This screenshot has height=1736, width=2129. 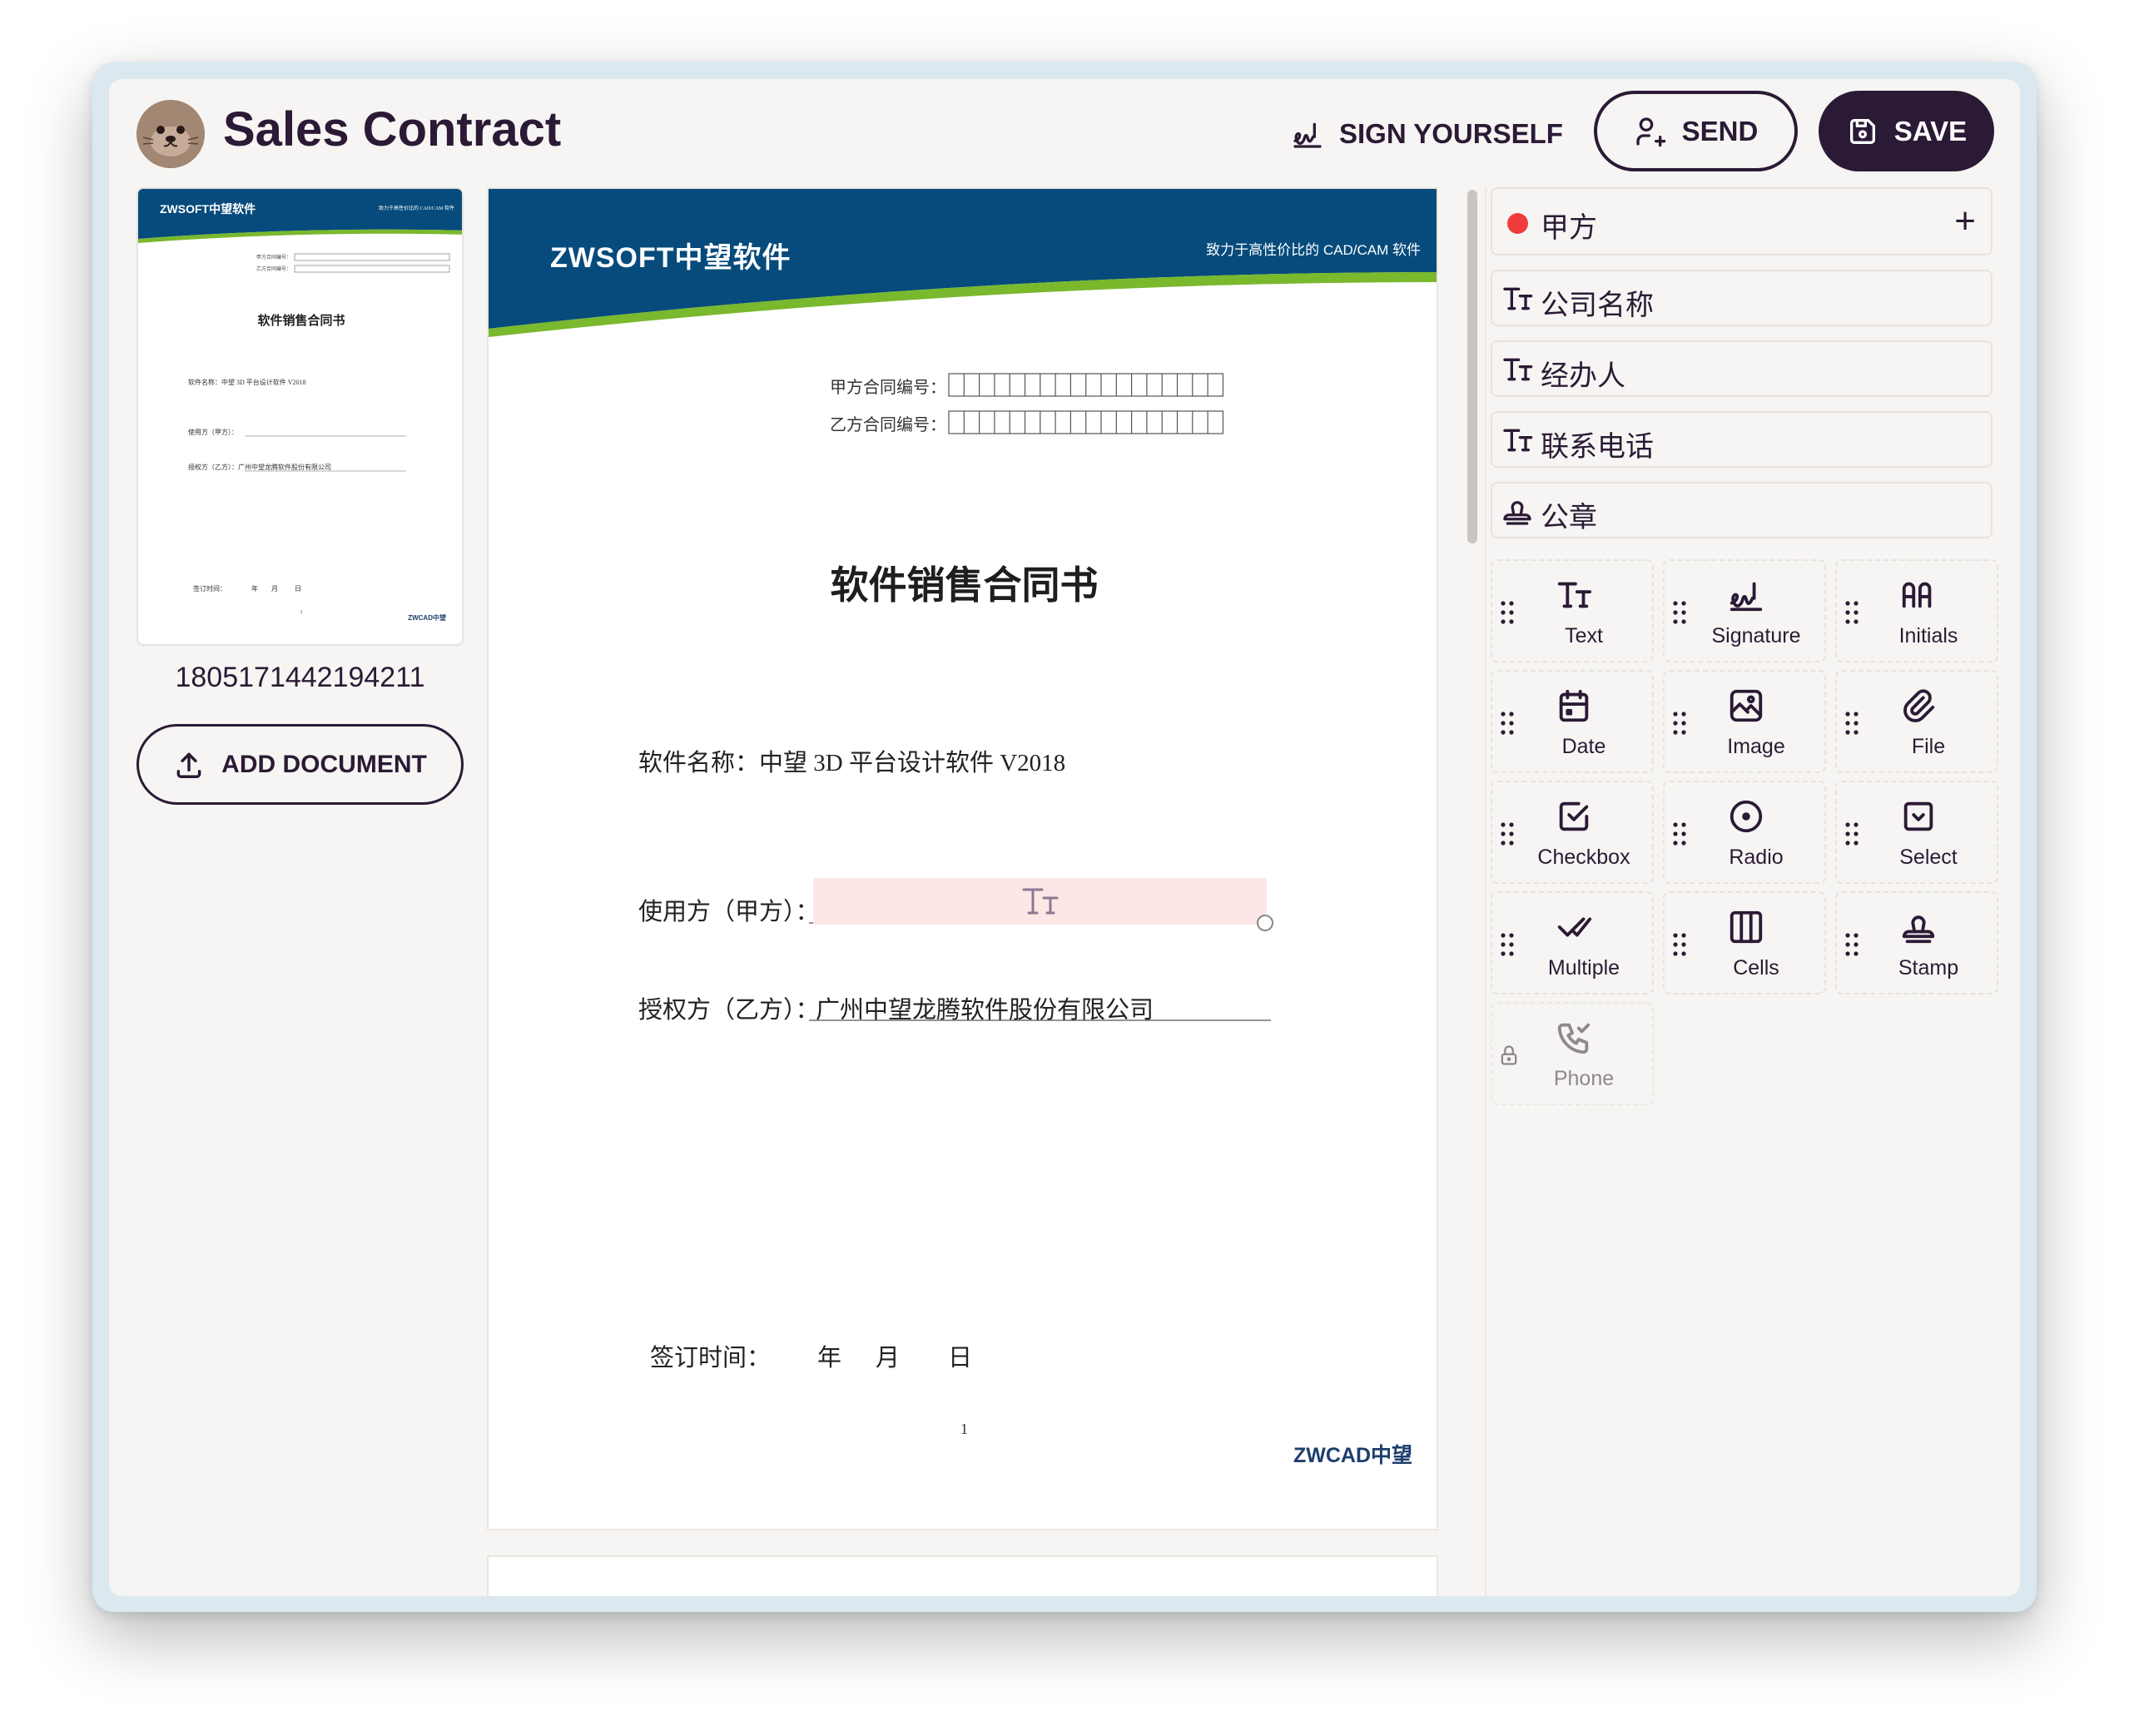 What do you see at coordinates (729, 912) in the screenshot?
I see `user-party-label: 使用方（甲方）：` at bounding box center [729, 912].